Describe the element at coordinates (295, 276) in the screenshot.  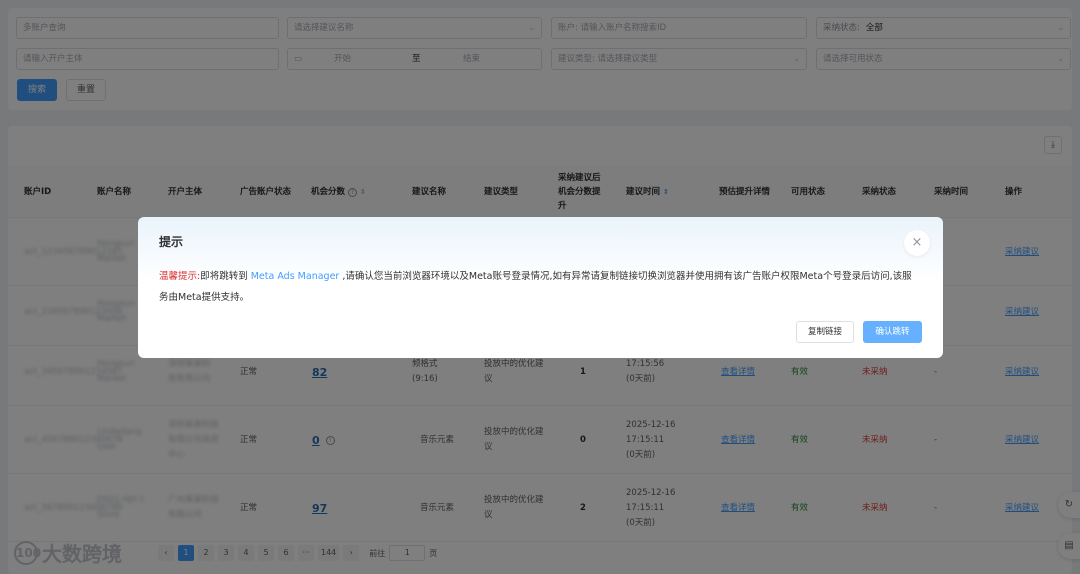
I see `meta-ads-manager-link: Meta Ads Manager` at that location.